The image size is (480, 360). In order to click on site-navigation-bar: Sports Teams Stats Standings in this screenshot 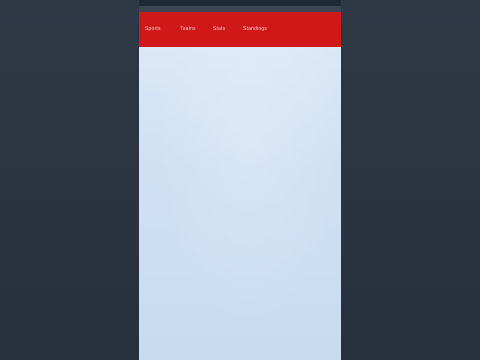, I will do `click(240, 29)`.